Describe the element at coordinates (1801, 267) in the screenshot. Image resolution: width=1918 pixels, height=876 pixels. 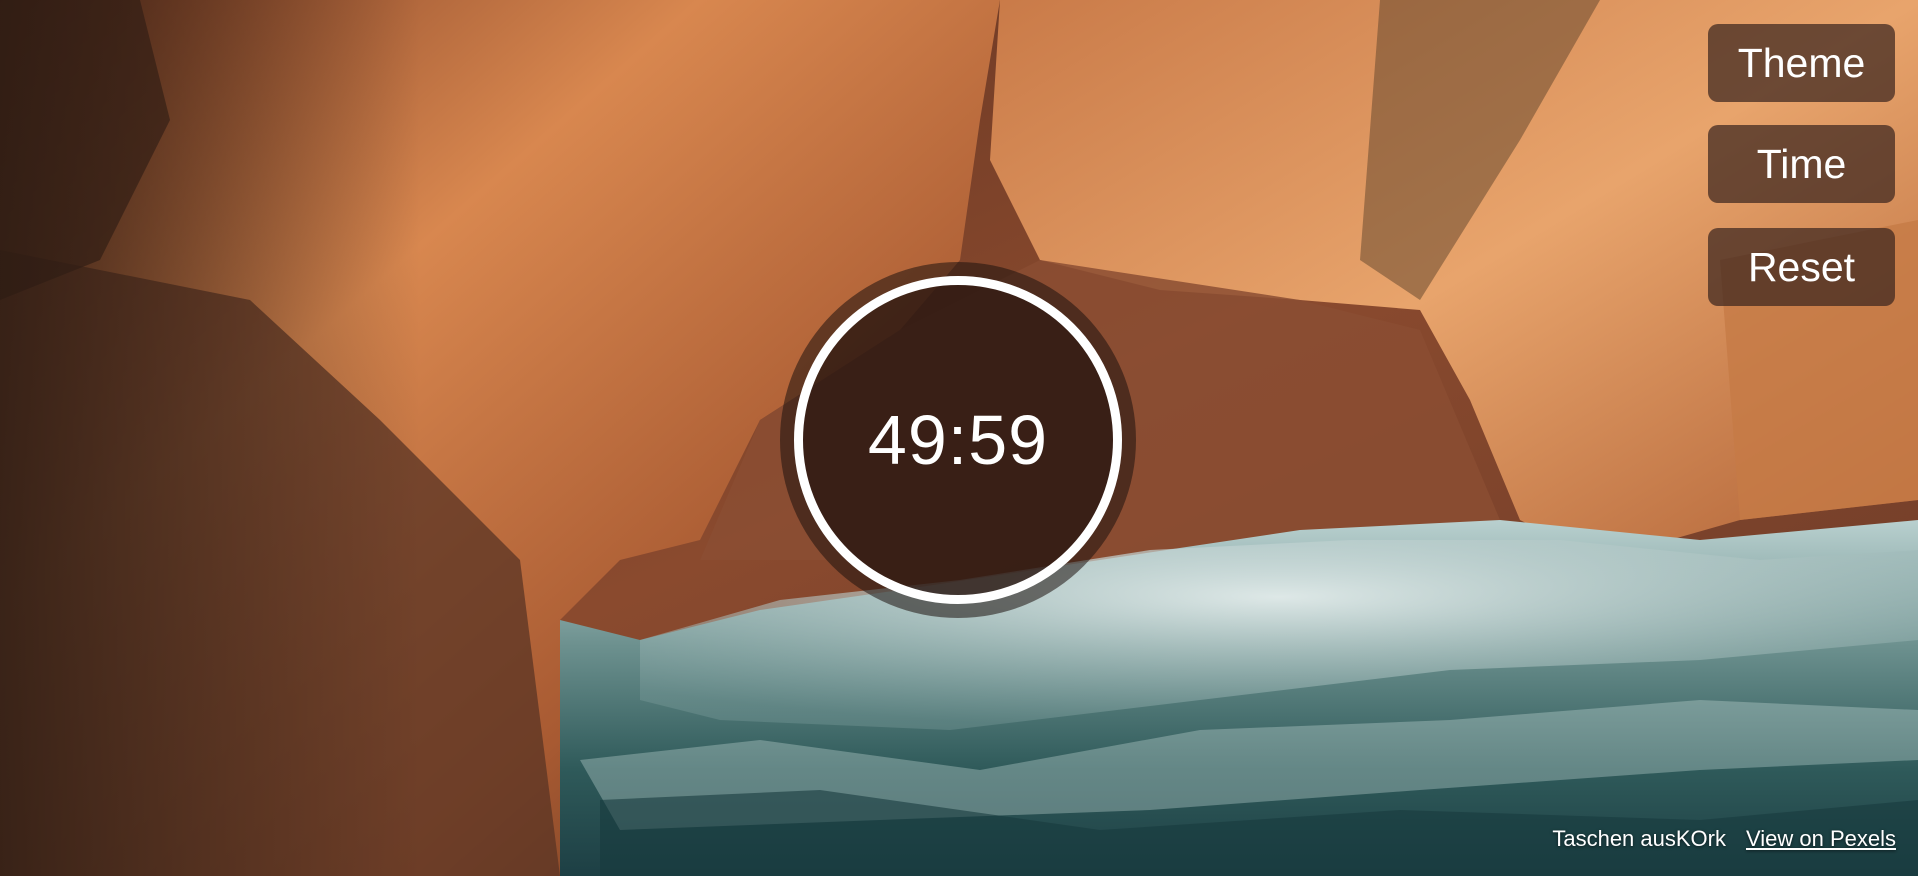
I see `reset-button: Reset` at that location.